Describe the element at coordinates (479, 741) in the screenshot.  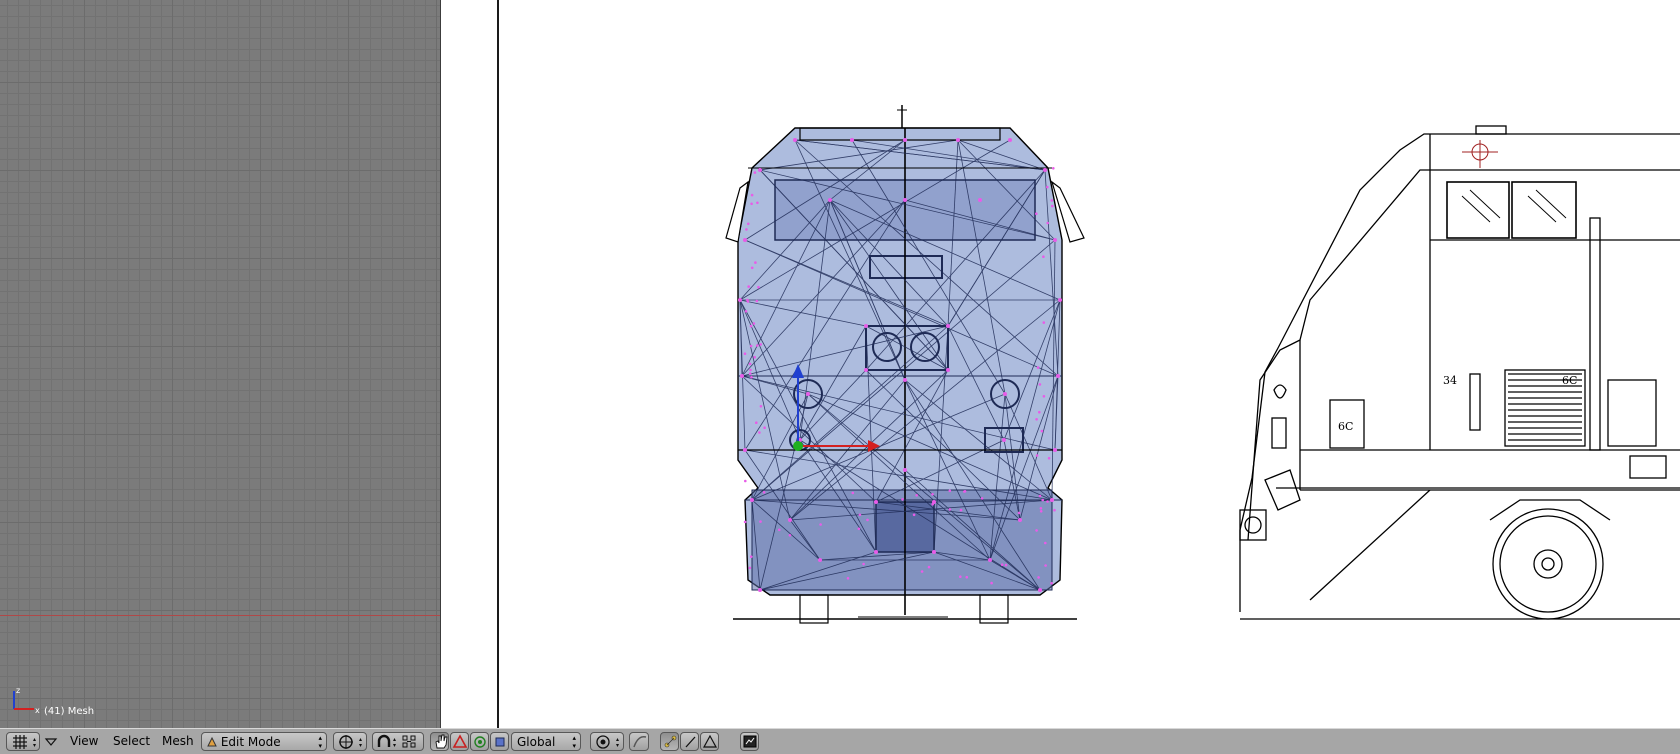
I see `manipulator-scale-toggle` at that location.